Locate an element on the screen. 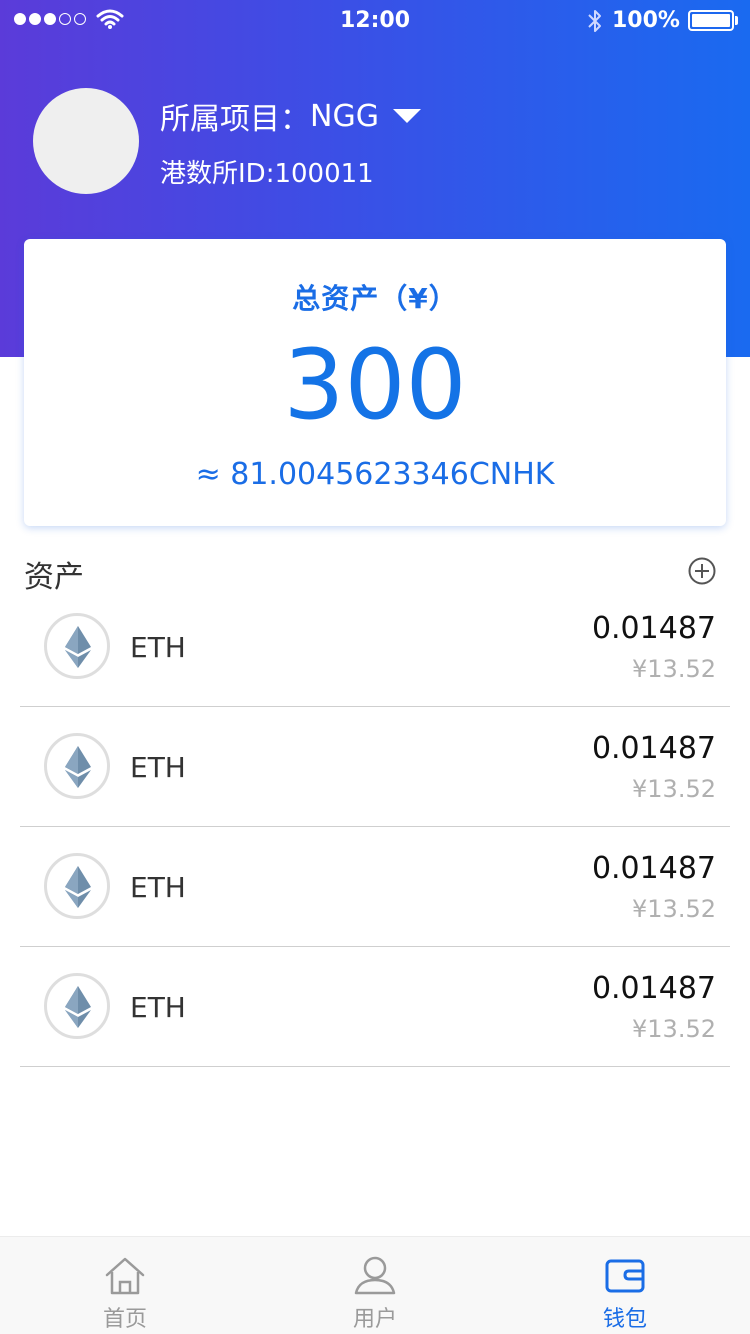  battery-percent: 100% is located at coordinates (646, 20).